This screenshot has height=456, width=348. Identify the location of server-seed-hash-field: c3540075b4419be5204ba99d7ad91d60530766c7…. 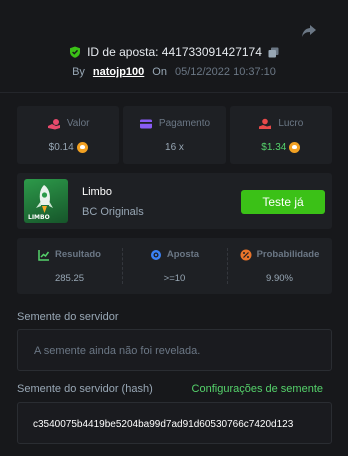
(174, 423).